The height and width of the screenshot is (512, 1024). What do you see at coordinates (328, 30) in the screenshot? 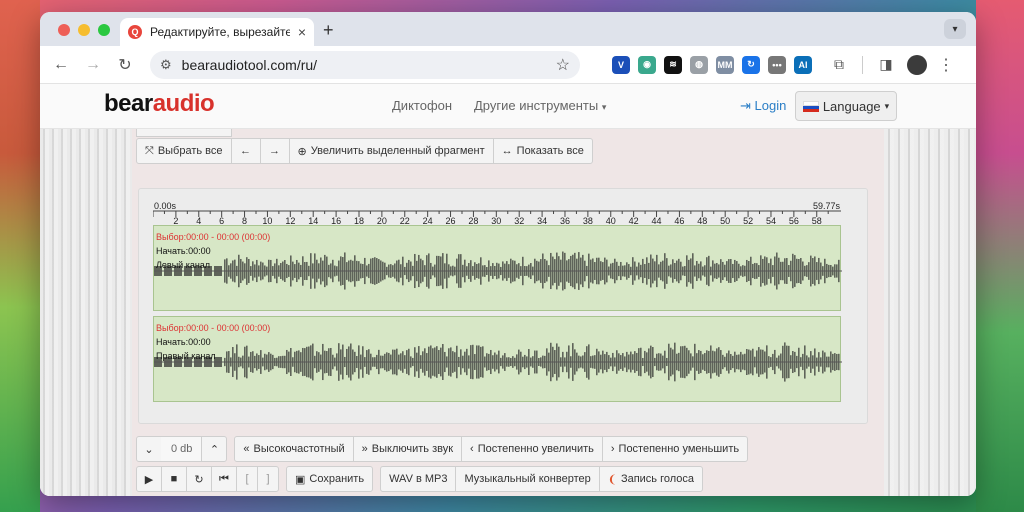
I see `new-tab-button: +` at bounding box center [328, 30].